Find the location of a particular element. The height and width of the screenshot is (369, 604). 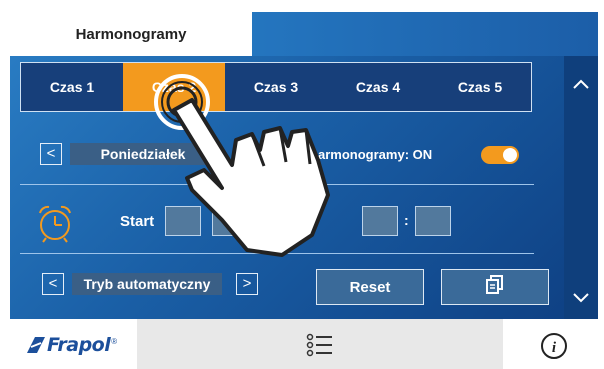

reset-label: Reset is located at coordinates (370, 287).